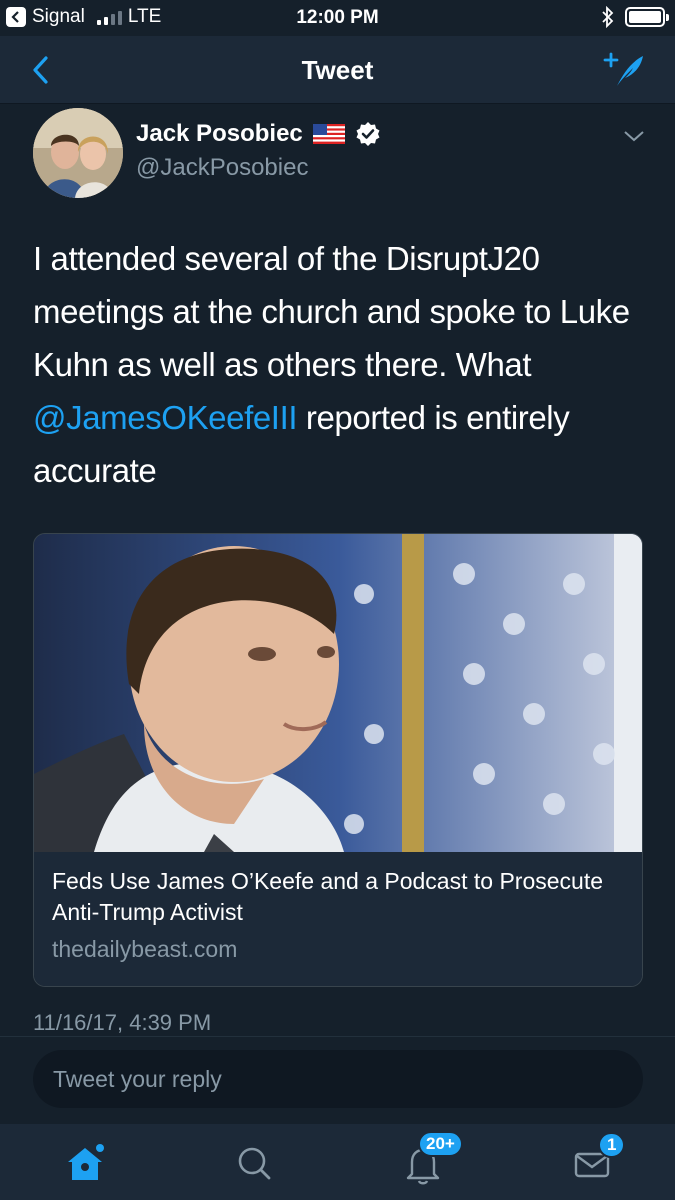  Describe the element at coordinates (440, 1144) in the screenshot. I see `notifications-badge: 20+` at that location.